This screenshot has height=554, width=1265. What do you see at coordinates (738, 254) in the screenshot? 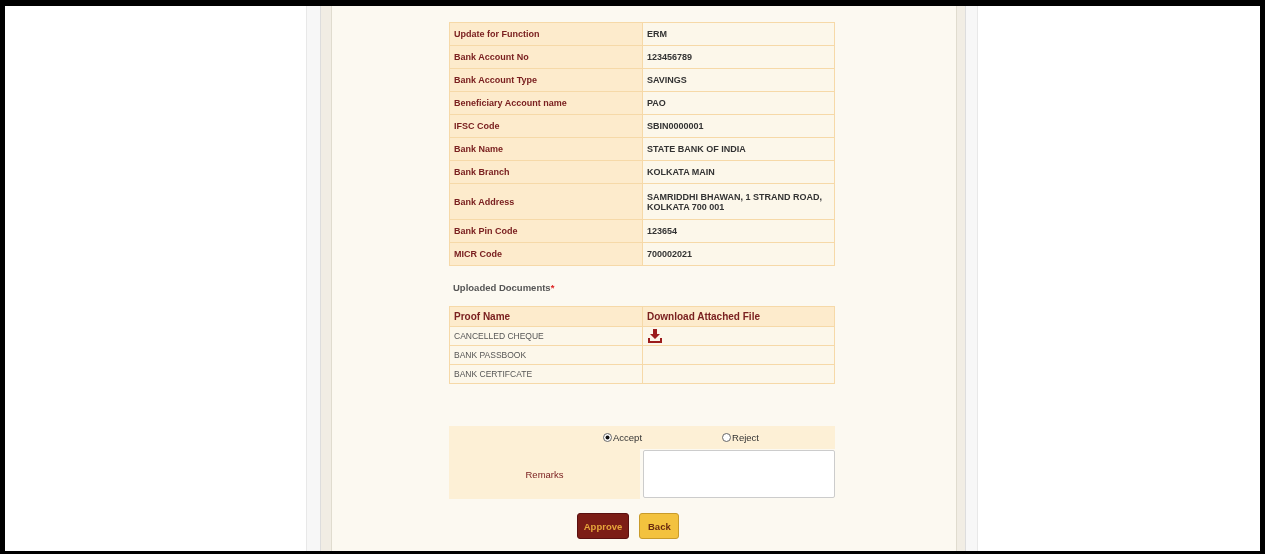
I see `field-value: 700002021` at bounding box center [738, 254].